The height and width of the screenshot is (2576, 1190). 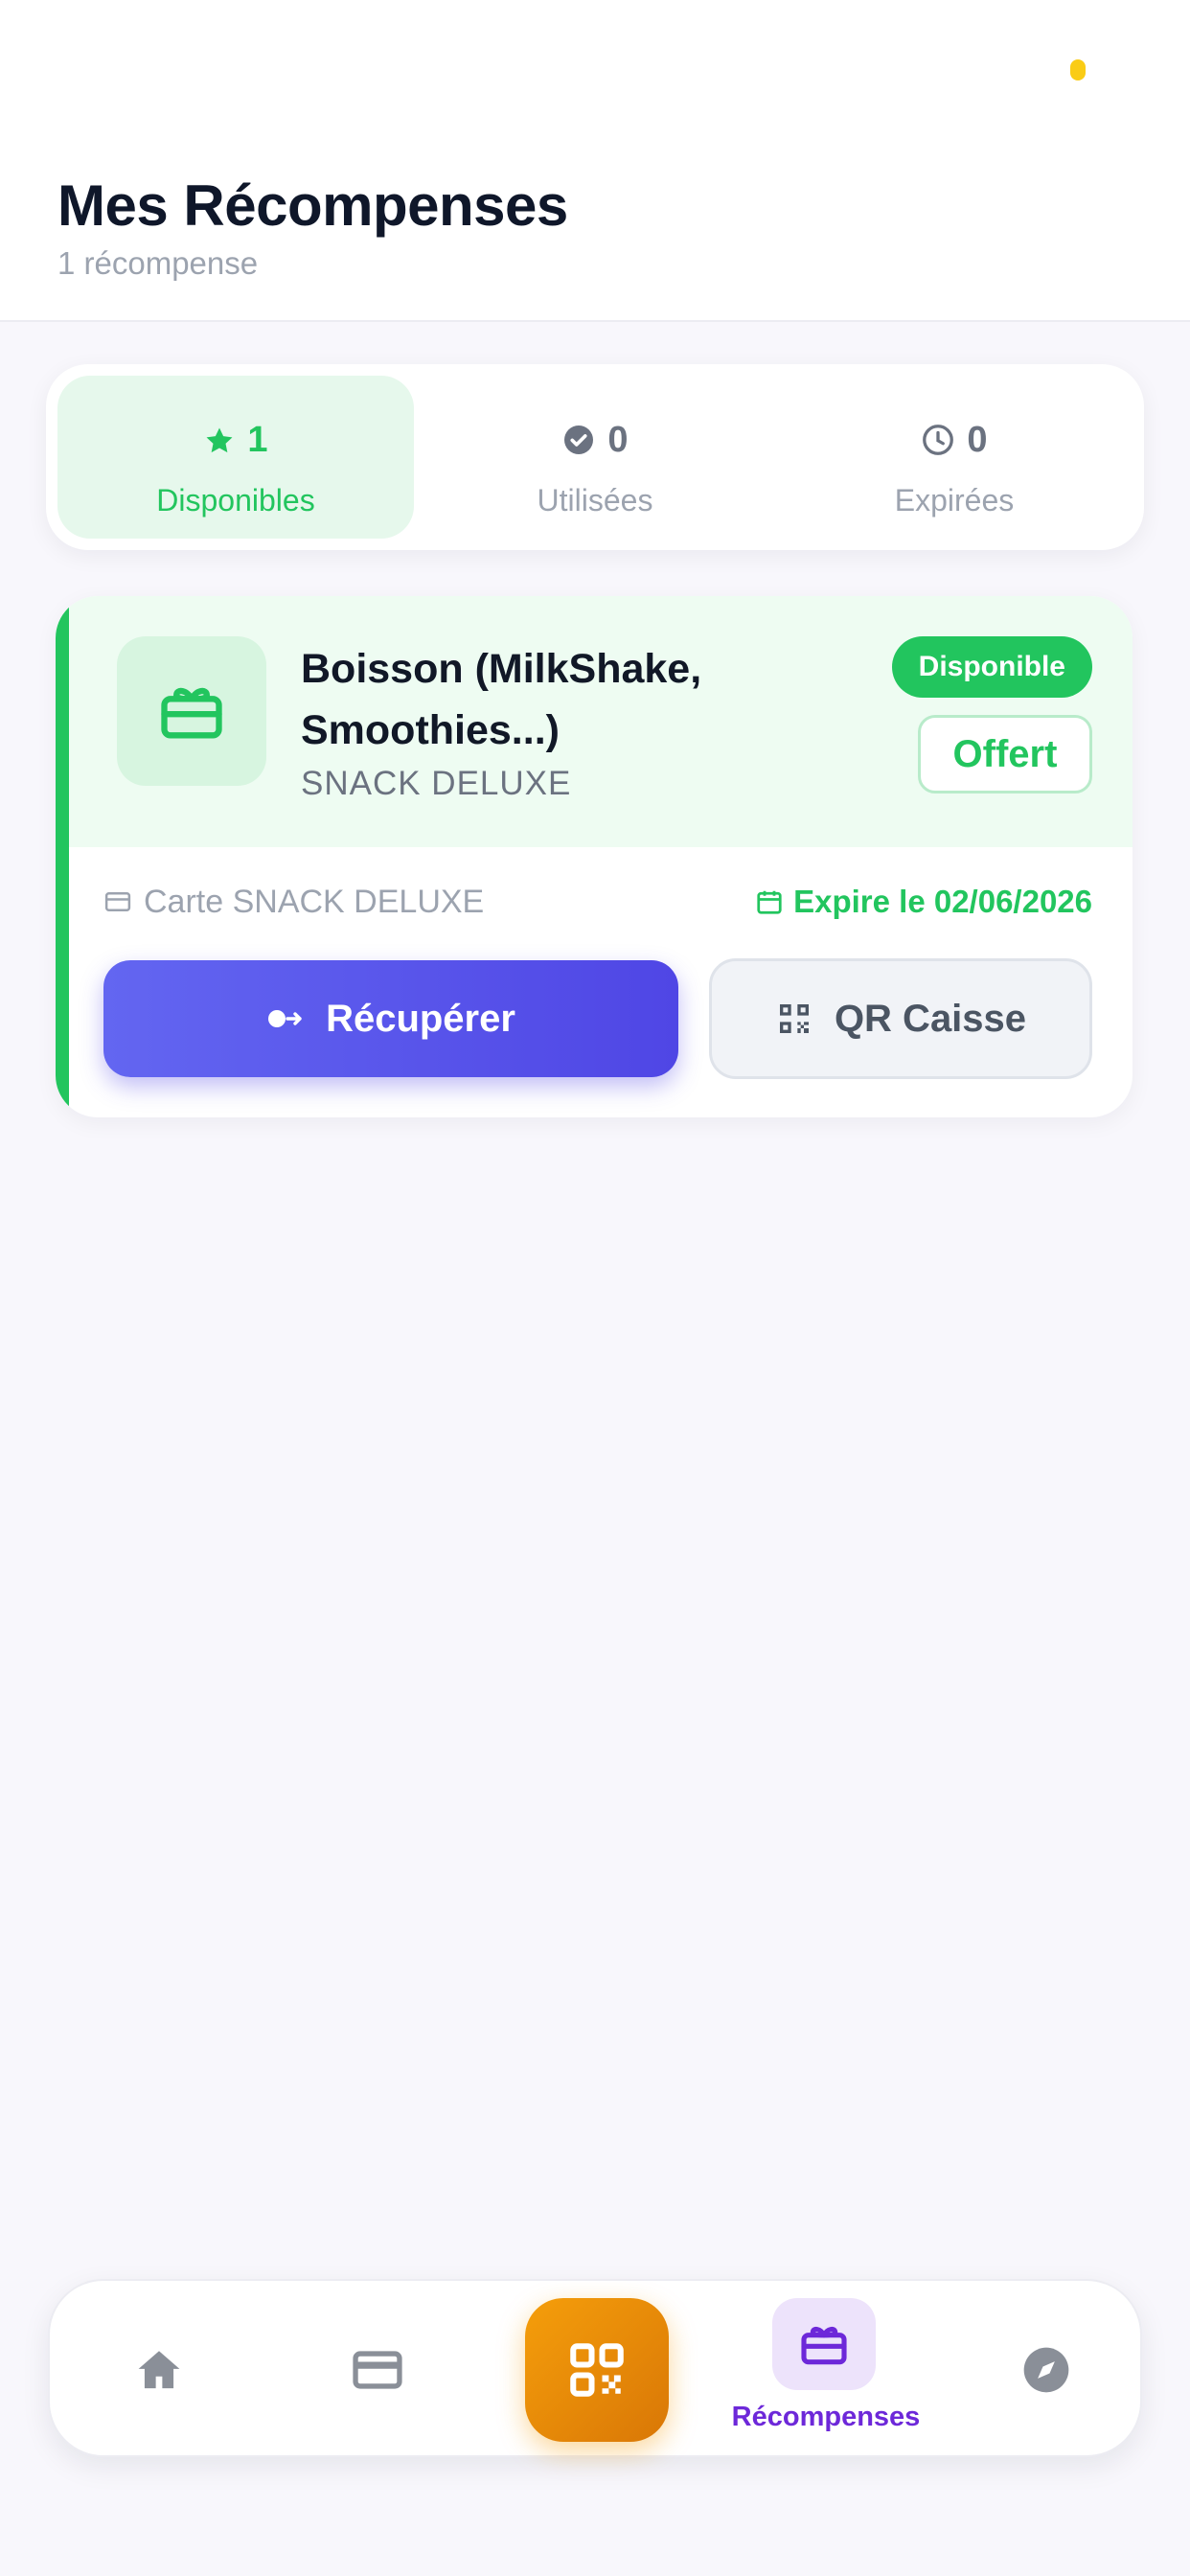 I want to click on nav-cards, so click(x=378, y=2370).